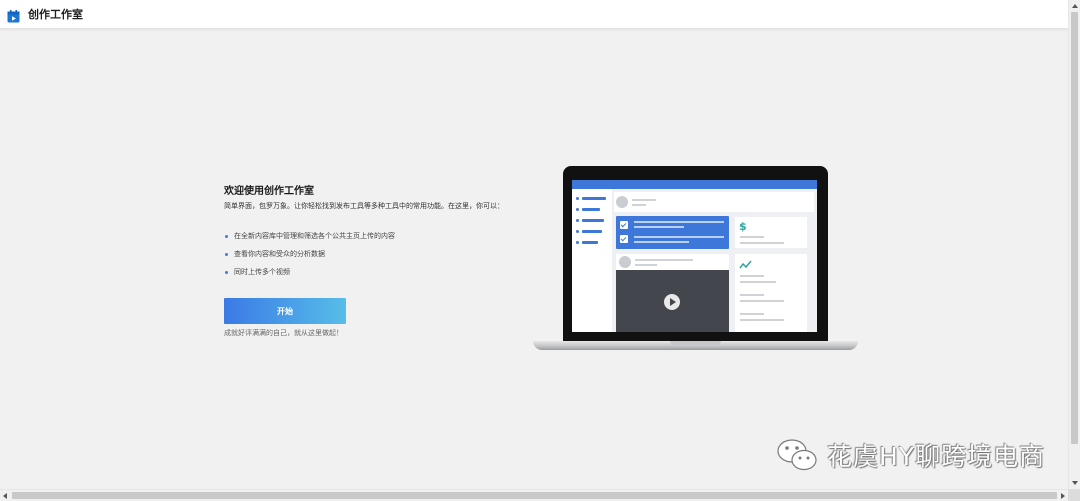  Describe the element at coordinates (672, 262) in the screenshot. I see `screen-post-card` at that location.